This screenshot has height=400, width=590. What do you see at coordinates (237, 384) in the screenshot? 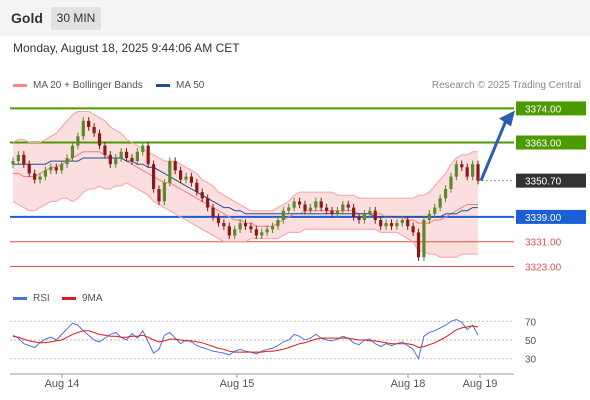
I see `x-tick-label: Aug 15` at bounding box center [237, 384].